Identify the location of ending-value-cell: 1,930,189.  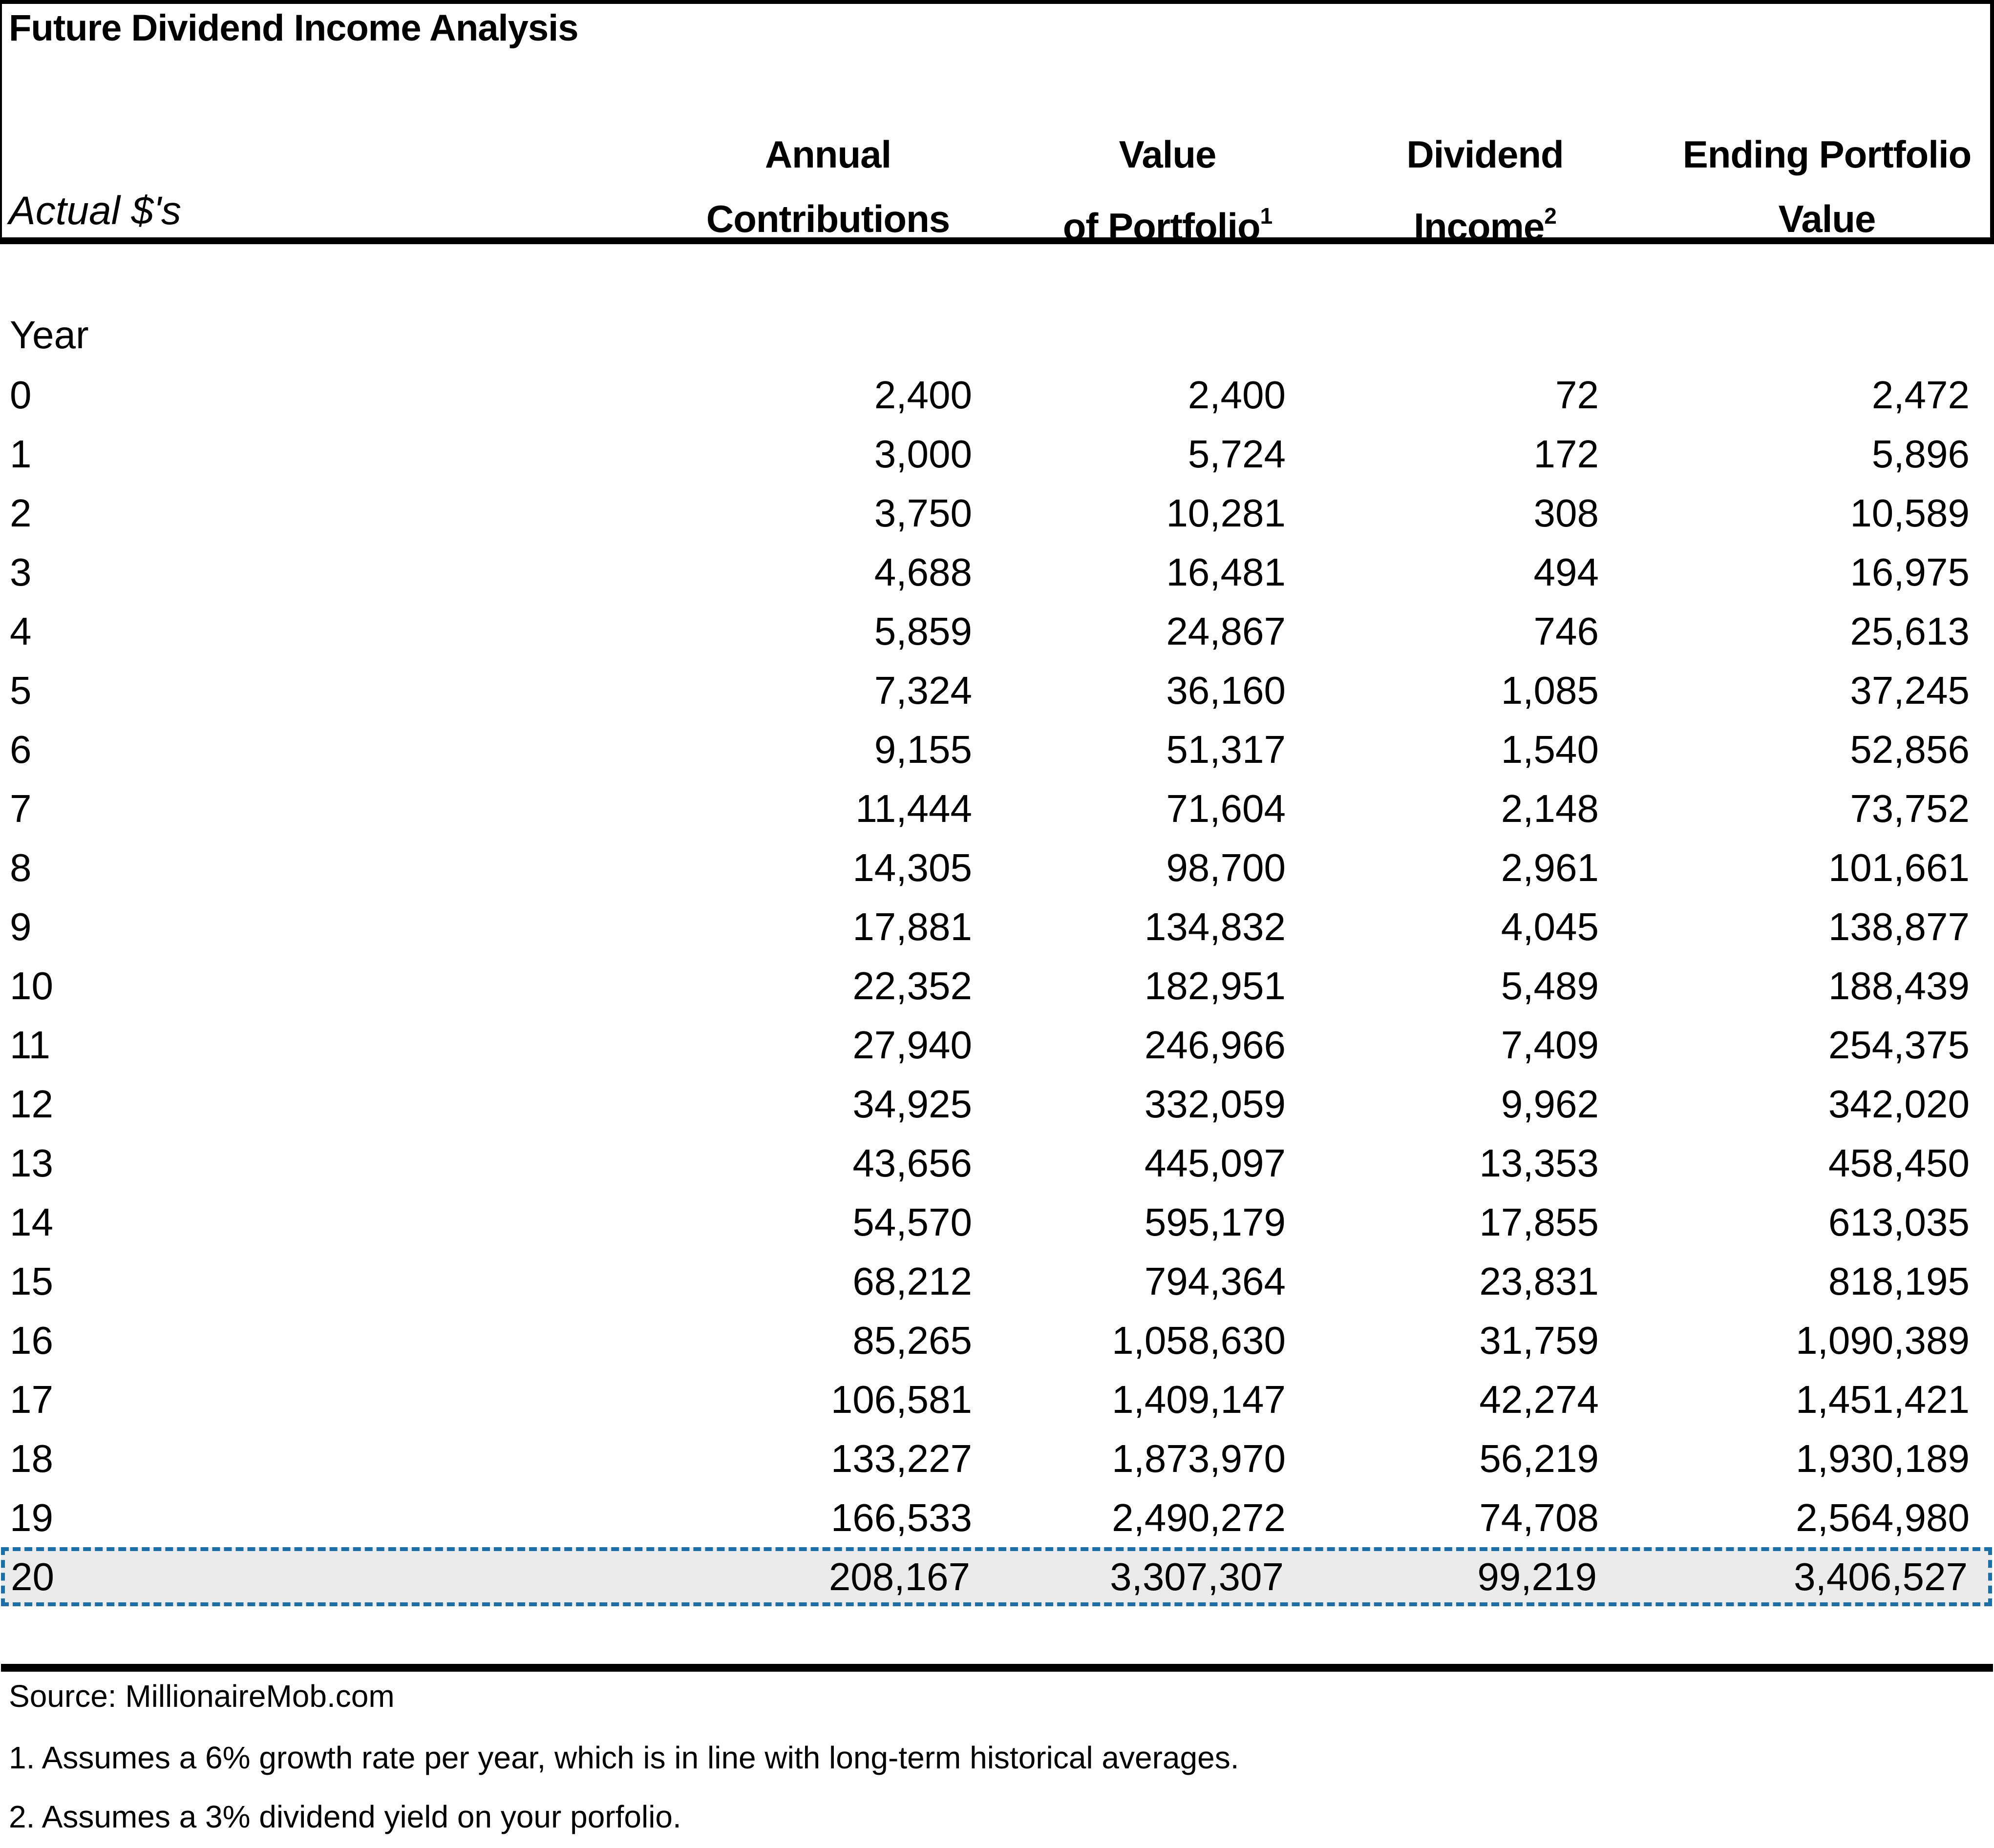
(1883, 1458).